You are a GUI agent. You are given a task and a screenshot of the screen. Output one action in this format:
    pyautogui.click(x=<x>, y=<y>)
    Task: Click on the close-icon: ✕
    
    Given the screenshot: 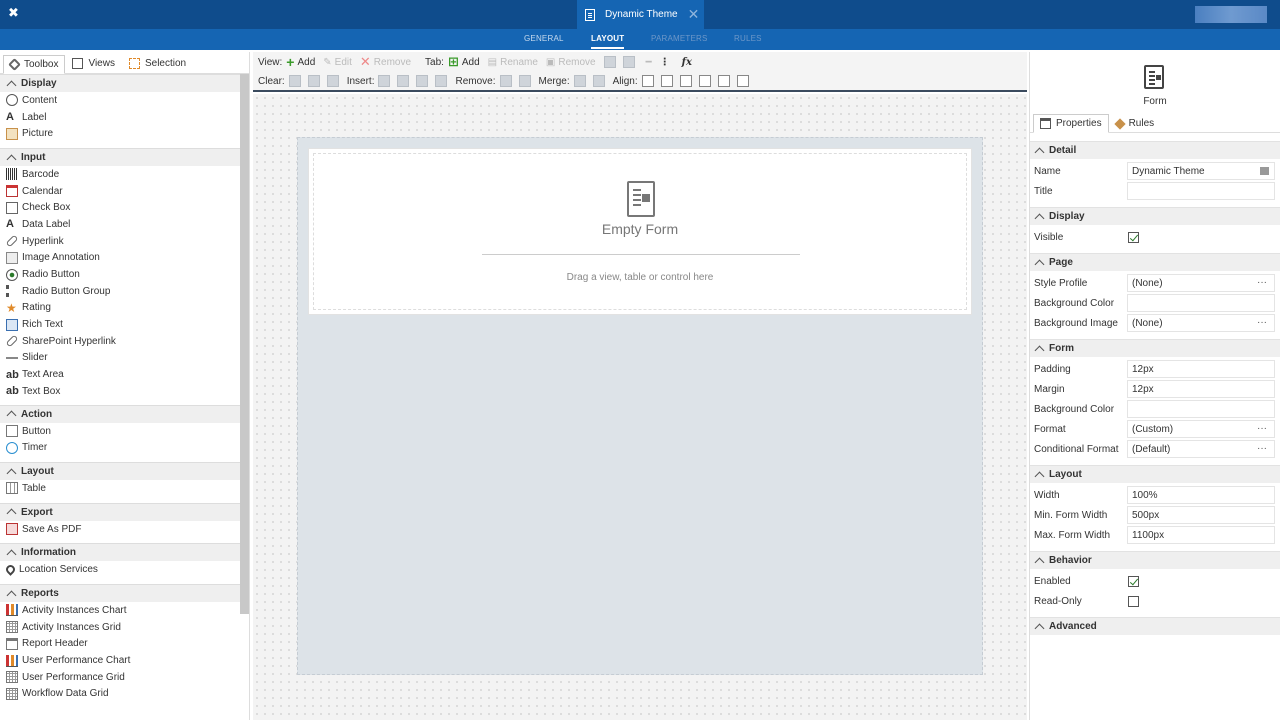 What is the action you would take?
    pyautogui.click(x=694, y=14)
    